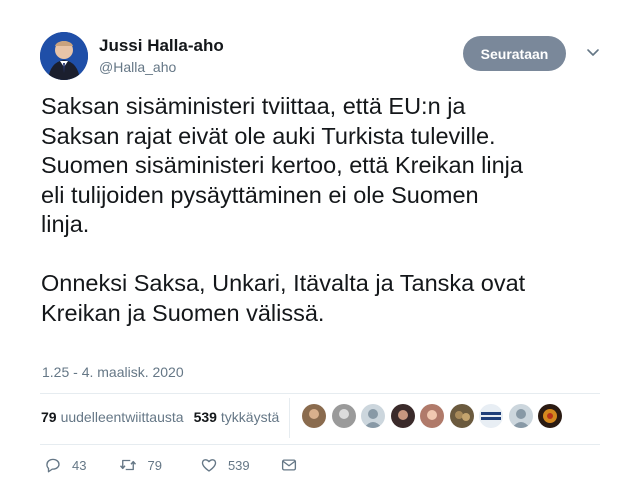 The image size is (640, 502). What do you see at coordinates (340, 58) in the screenshot?
I see `tweet-header: Jussi Halla-aho @Halla_aho Seurataan` at bounding box center [340, 58].